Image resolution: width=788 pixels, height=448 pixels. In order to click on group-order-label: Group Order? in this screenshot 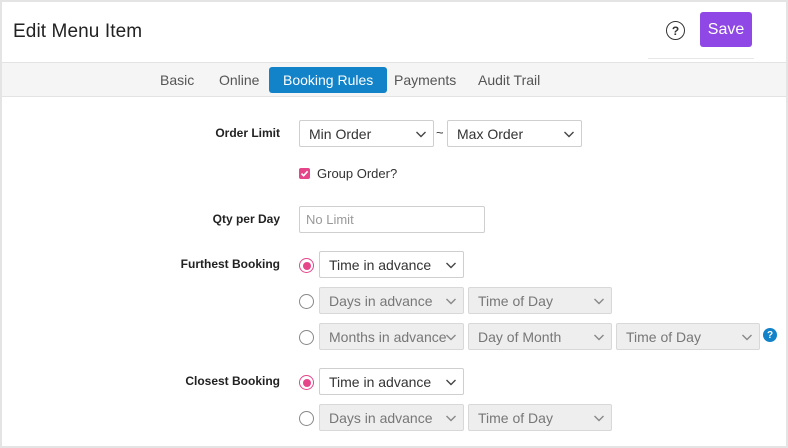, I will do `click(357, 173)`.